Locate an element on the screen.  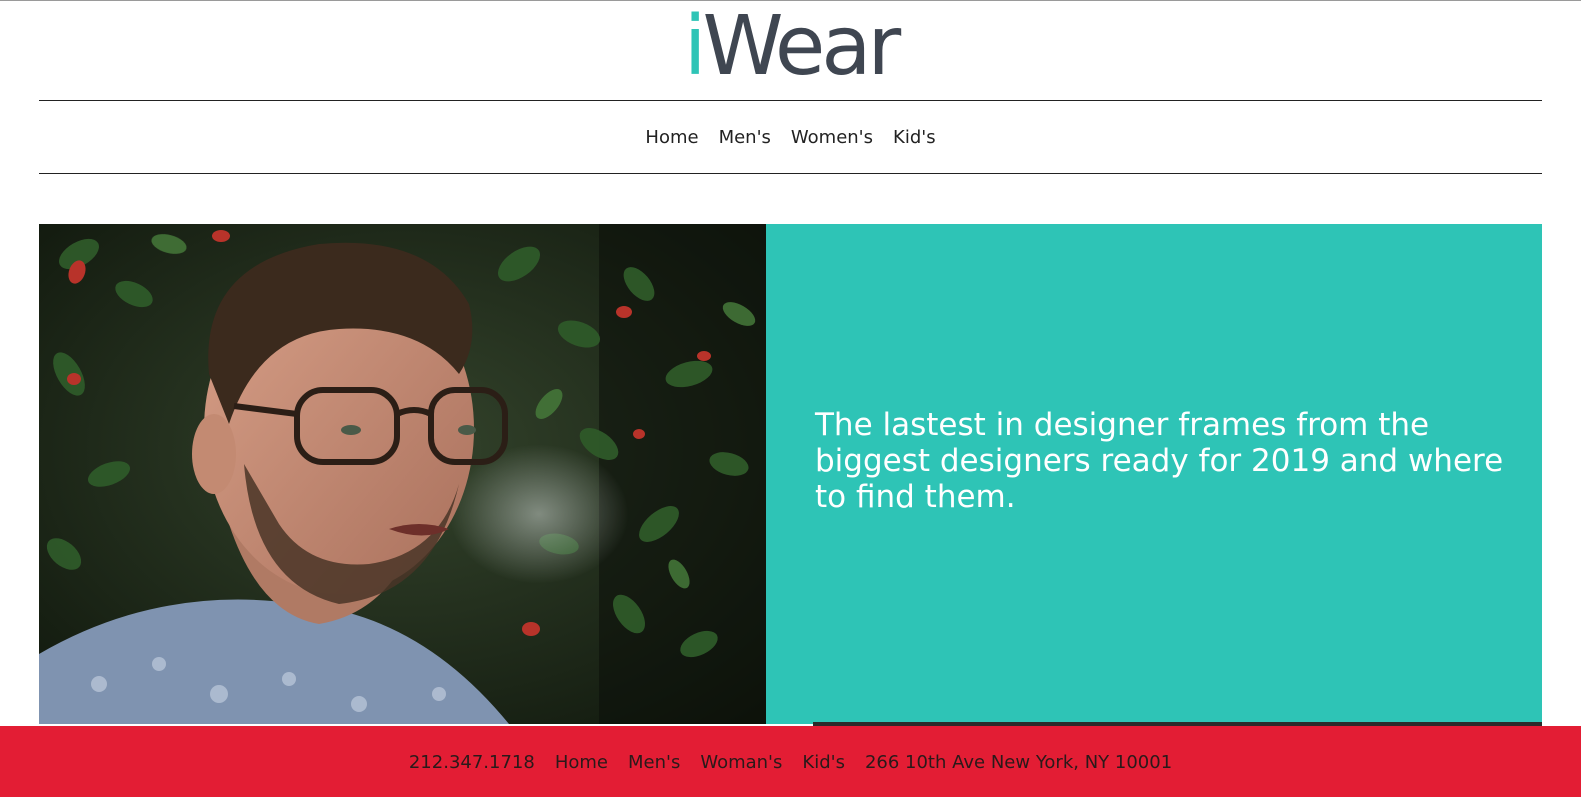
footer-mens-link: Men's is located at coordinates (654, 762).